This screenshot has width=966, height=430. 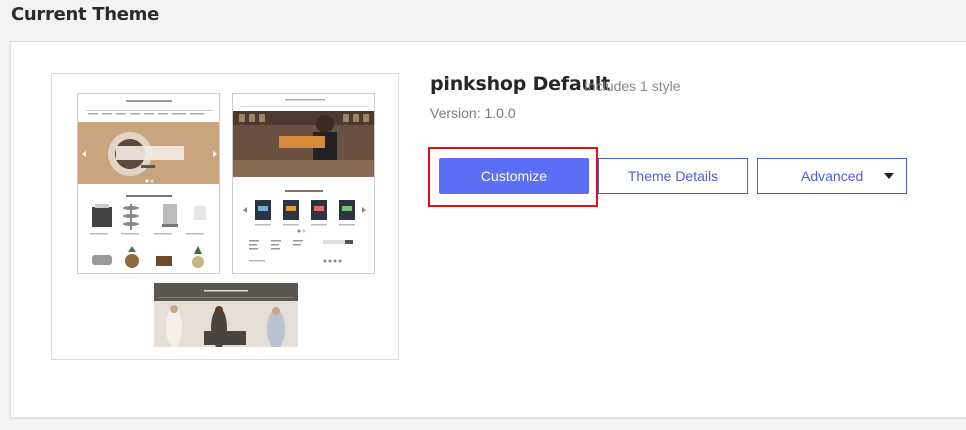 I want to click on customize-button: Customize, so click(x=514, y=176).